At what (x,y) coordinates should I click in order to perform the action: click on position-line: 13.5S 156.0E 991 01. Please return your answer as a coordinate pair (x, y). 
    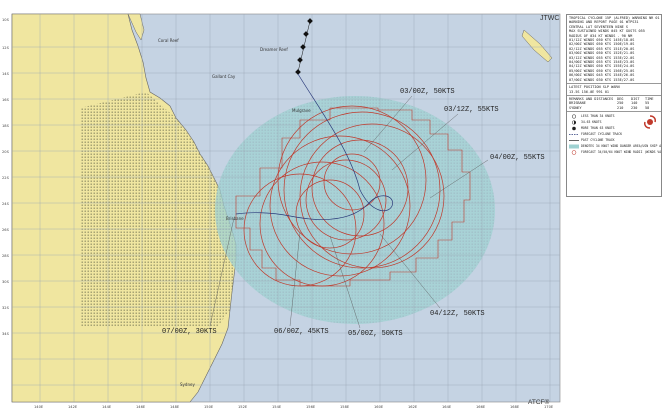
    Looking at the image, I should click on (589, 91).